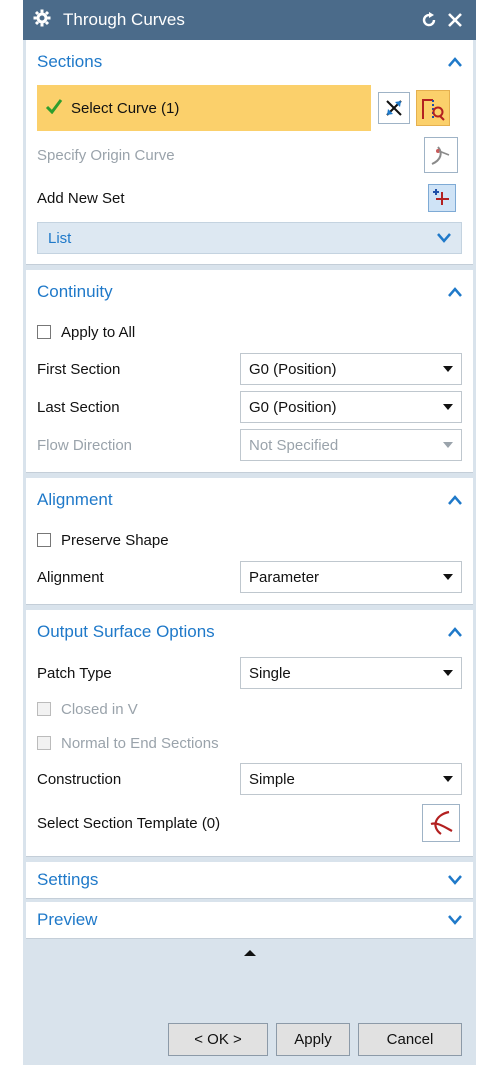 The image size is (480, 1065). I want to click on select-curve-row: Select Curve (1), so click(204, 108).